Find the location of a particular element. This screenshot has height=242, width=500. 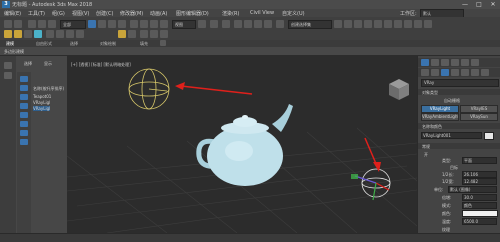

half-width-field: 12.482 is located at coordinates (479, 181).